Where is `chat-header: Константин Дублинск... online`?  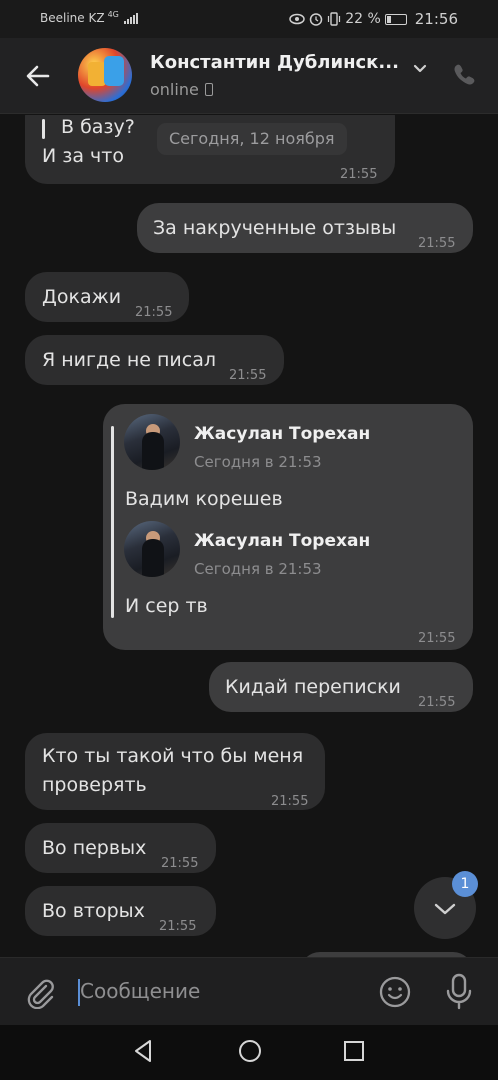
chat-header: Константин Дублинск... online is located at coordinates (249, 76).